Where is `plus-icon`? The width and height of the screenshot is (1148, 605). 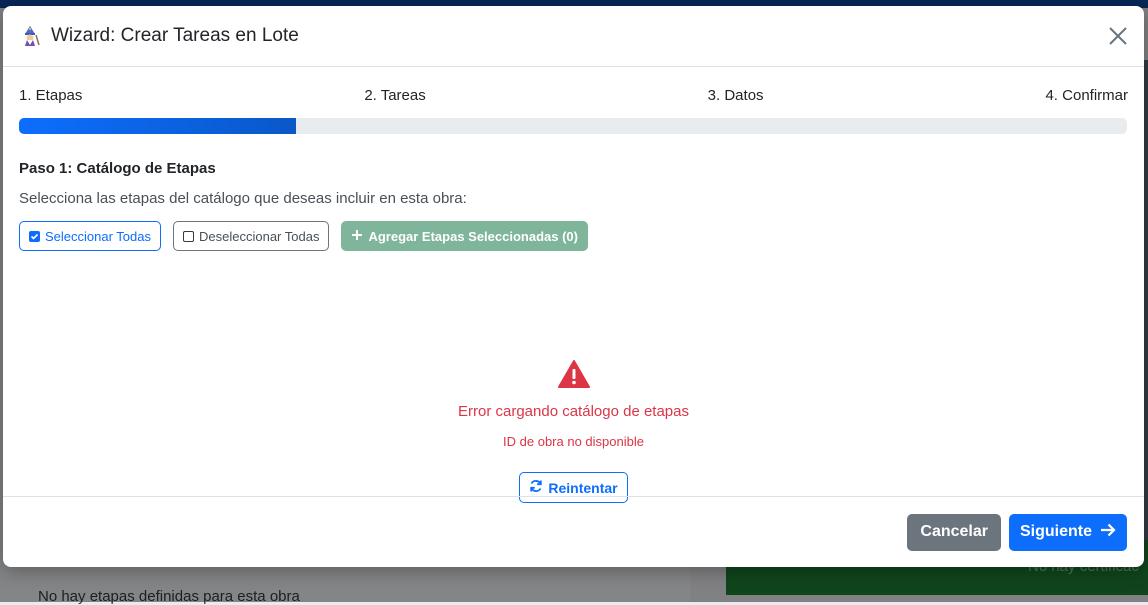
plus-icon is located at coordinates (357, 236).